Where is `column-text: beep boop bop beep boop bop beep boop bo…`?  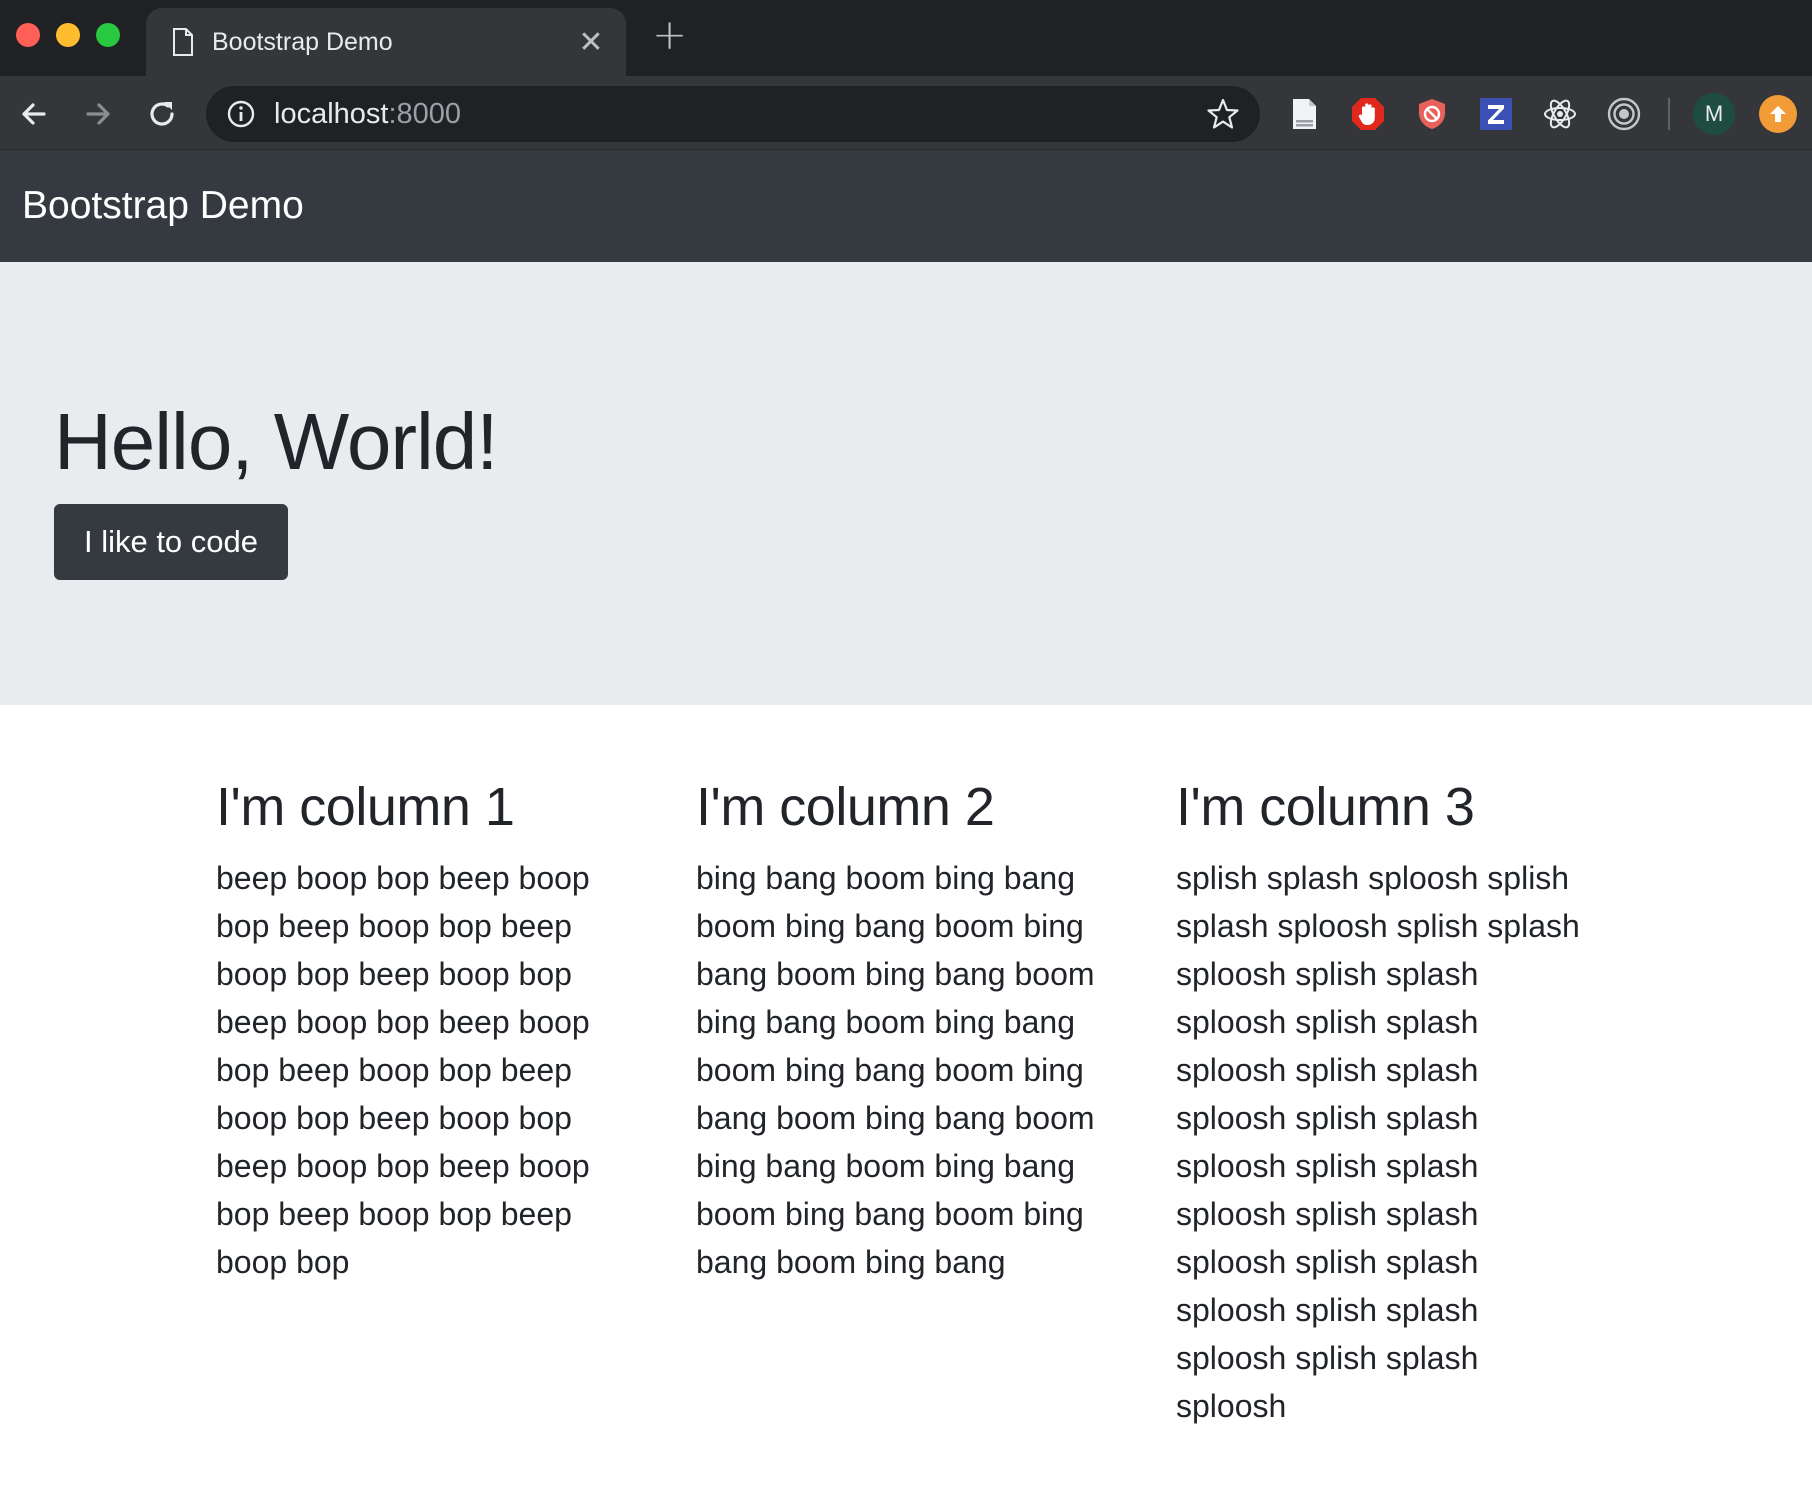 column-text: beep boop bop beep boop bop beep boop bo… is located at coordinates (403, 1069).